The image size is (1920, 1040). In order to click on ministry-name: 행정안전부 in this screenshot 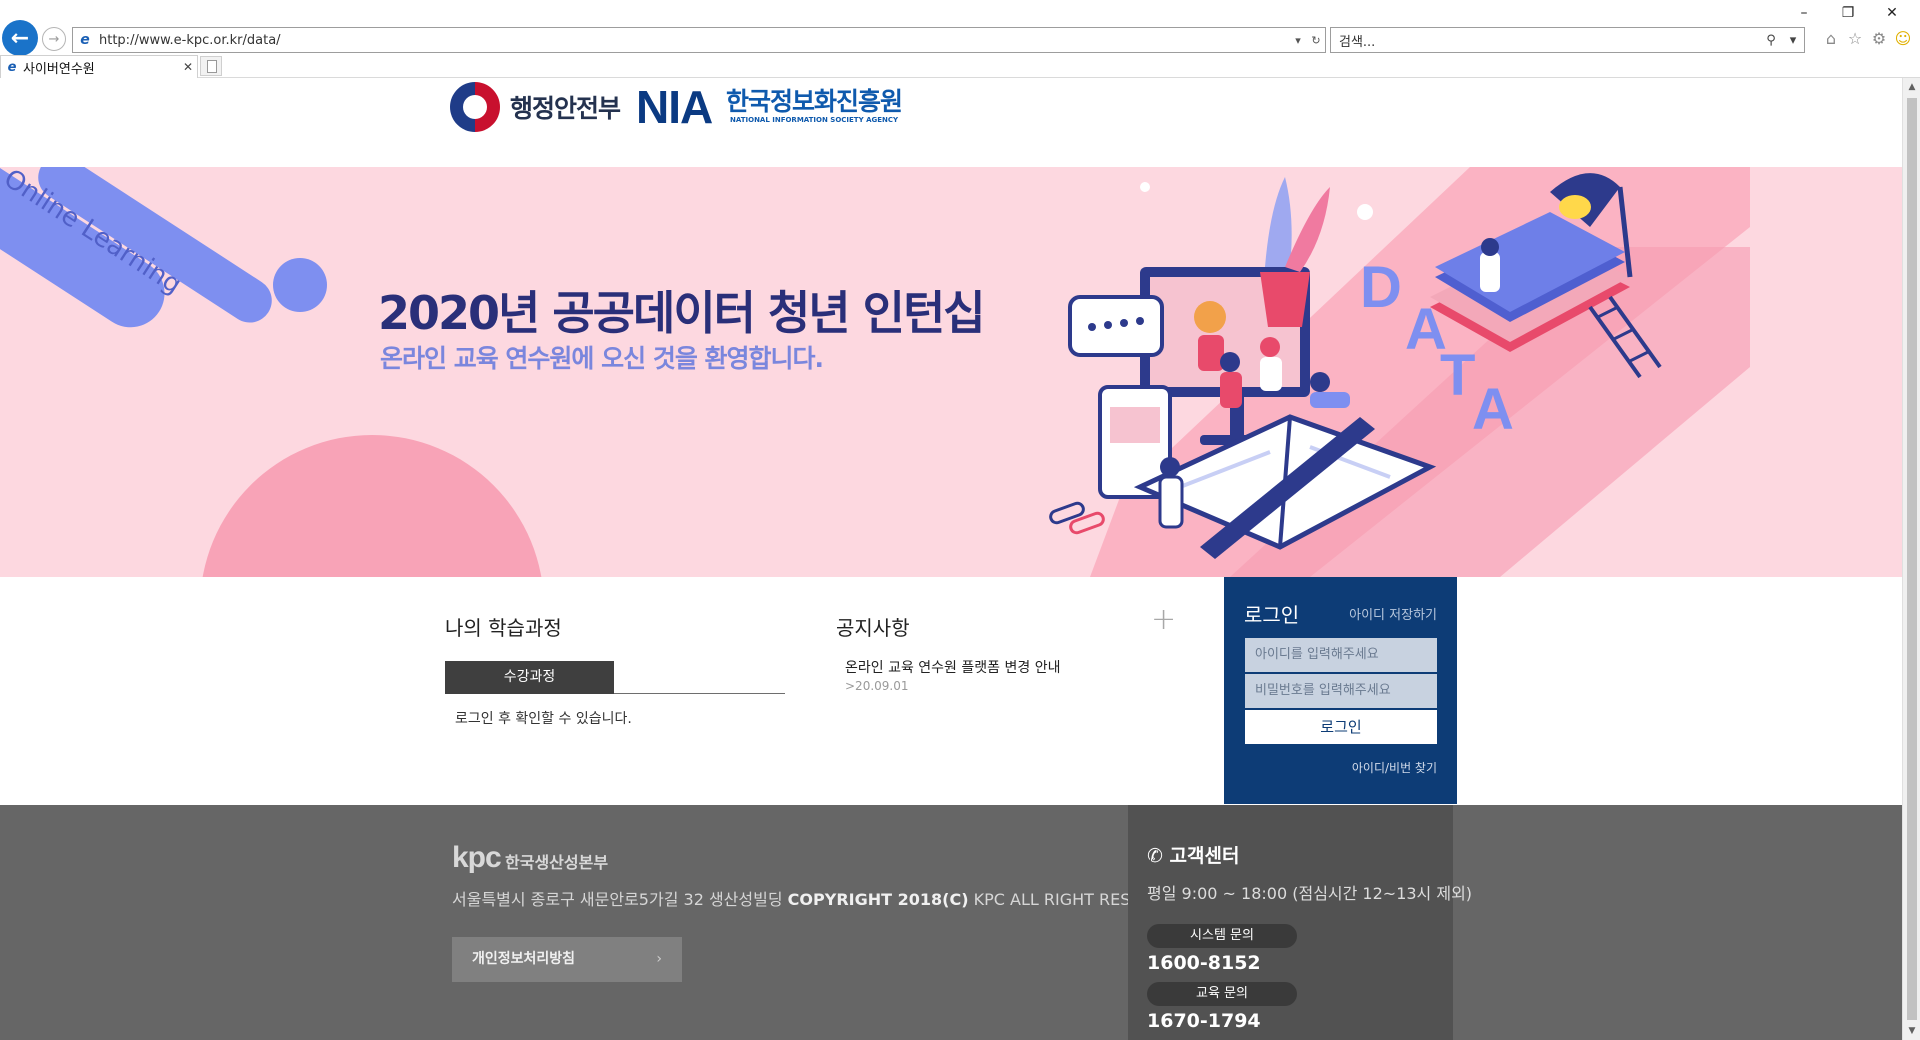, I will do `click(565, 108)`.